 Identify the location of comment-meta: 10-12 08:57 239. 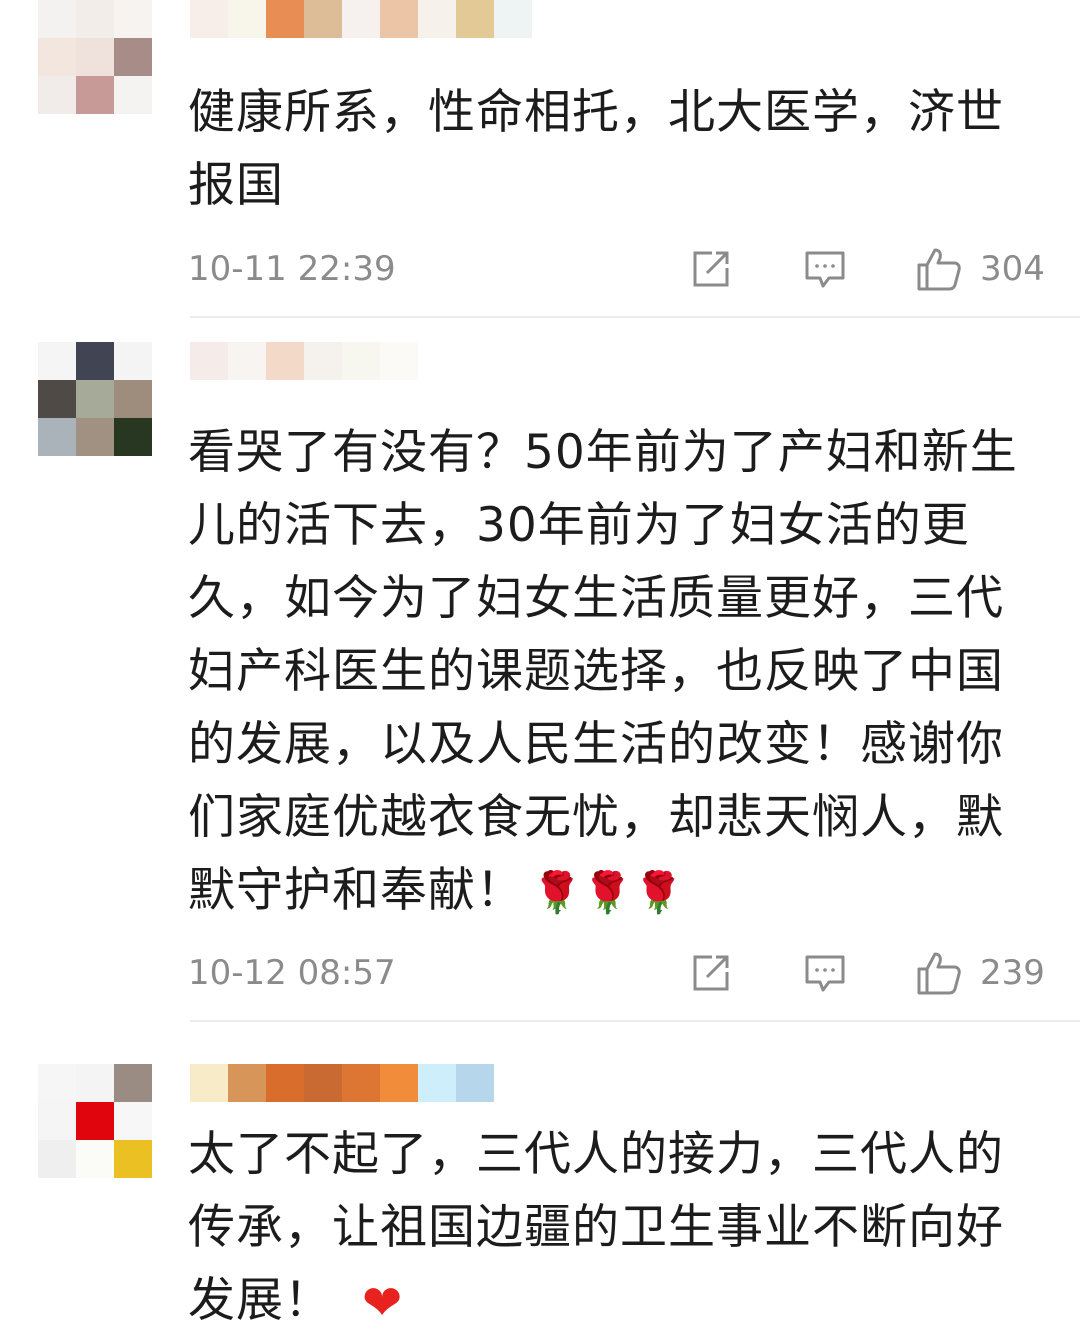
(618, 973).